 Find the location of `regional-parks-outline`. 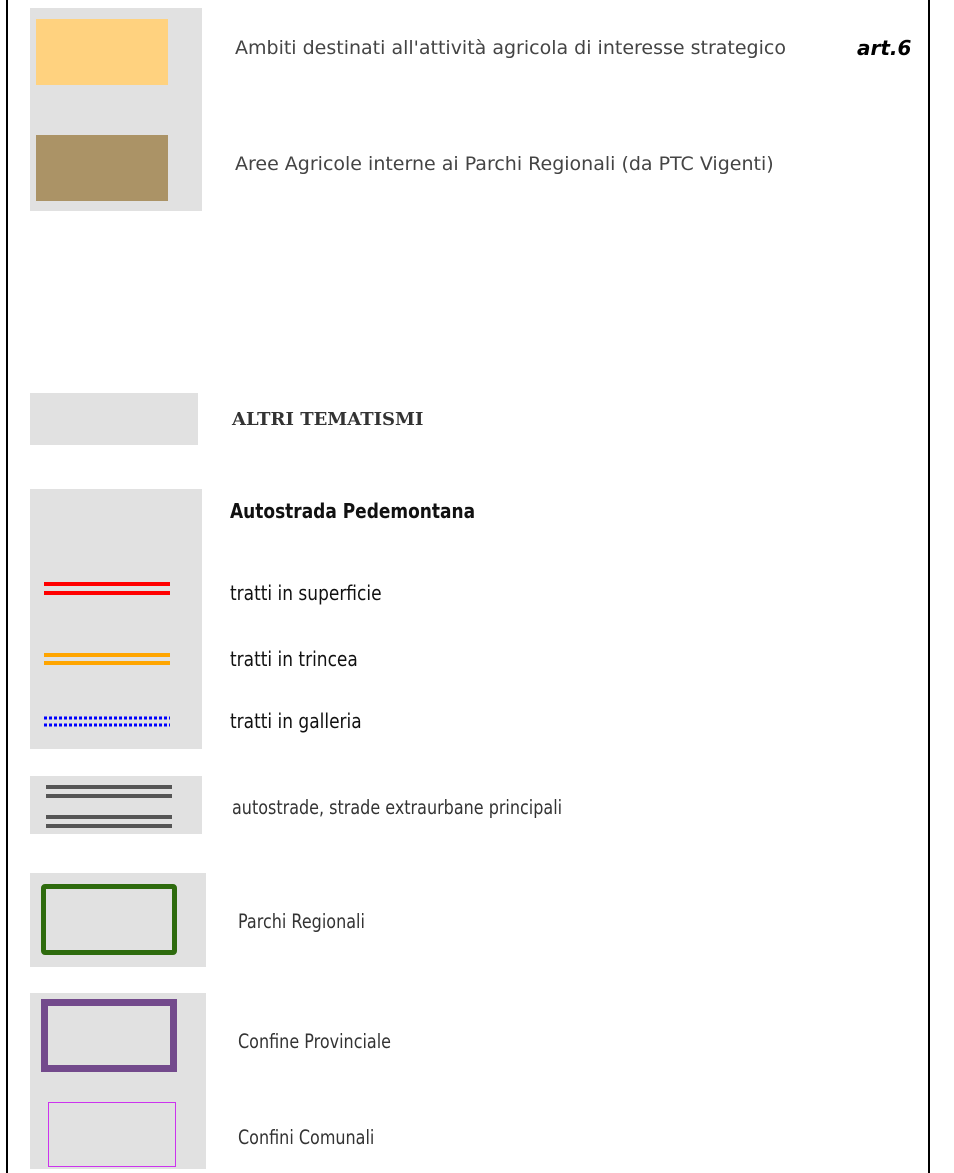

regional-parks-outline is located at coordinates (109, 919).